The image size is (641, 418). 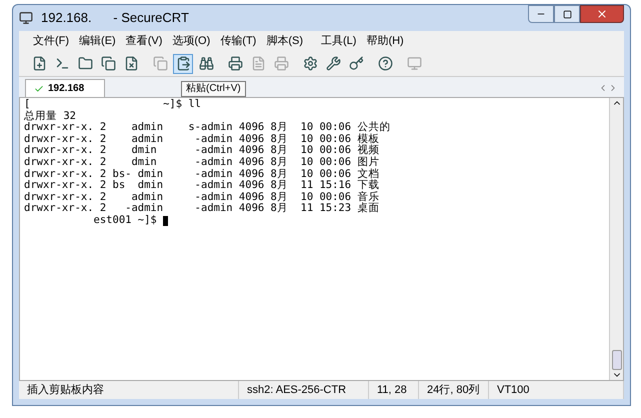 I want to click on document-icon, so click(x=258, y=63).